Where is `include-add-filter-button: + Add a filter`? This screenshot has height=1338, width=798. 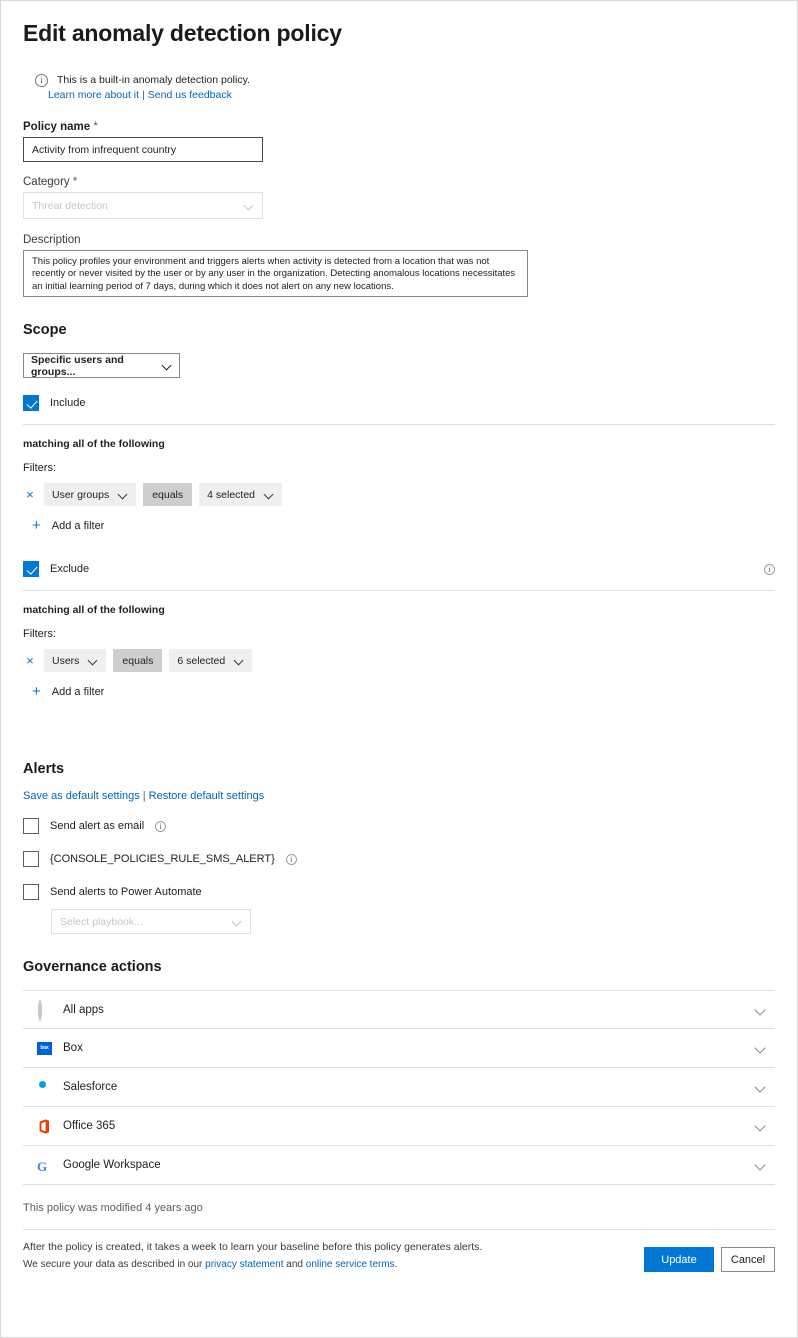
include-add-filter-button: + Add a filter is located at coordinates (403, 525).